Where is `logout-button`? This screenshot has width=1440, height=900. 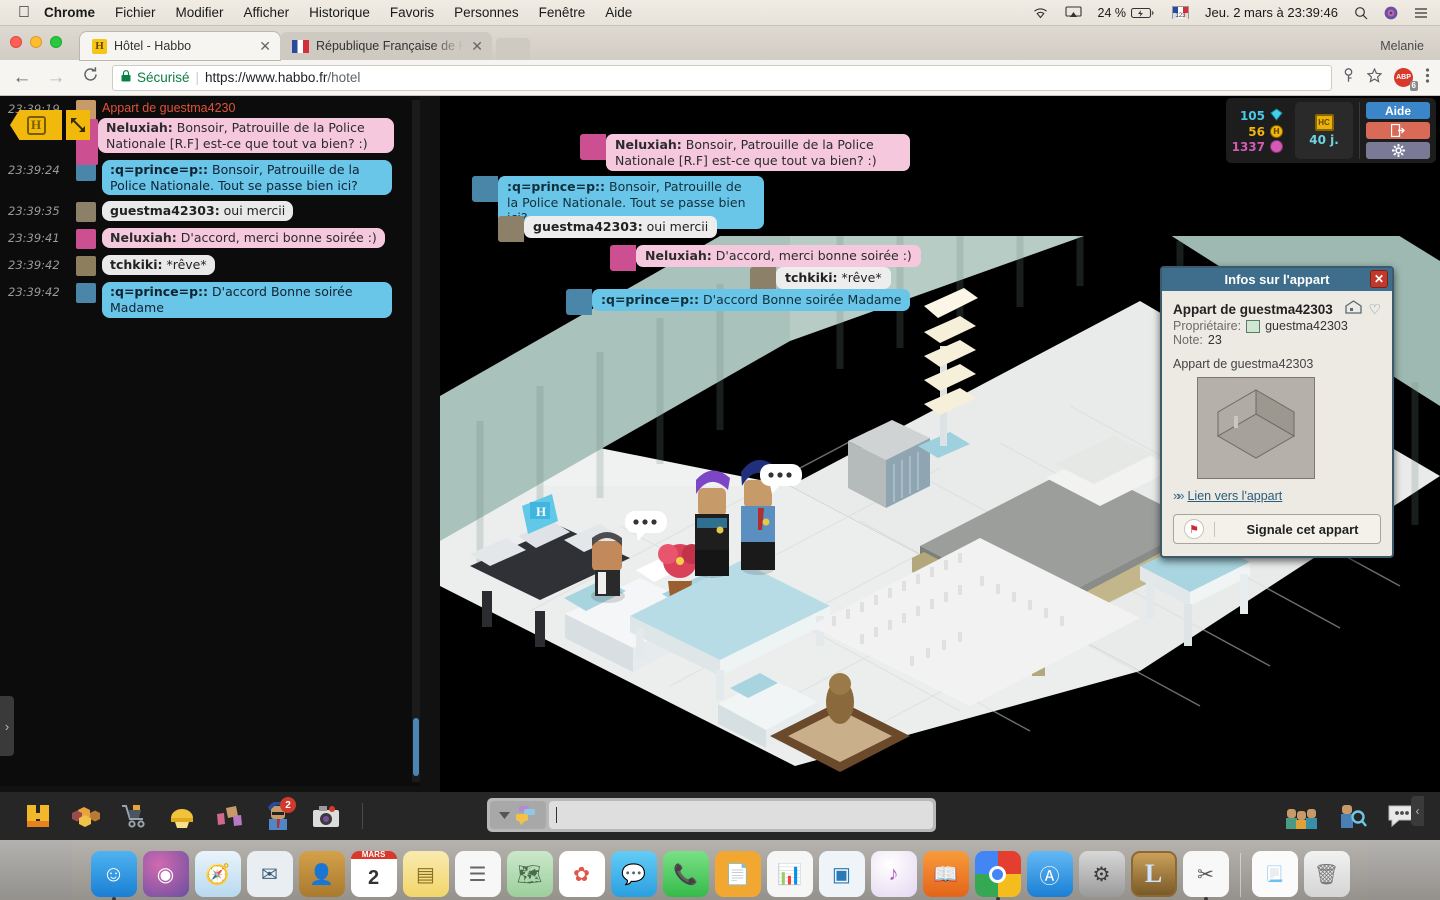 logout-button is located at coordinates (1398, 130).